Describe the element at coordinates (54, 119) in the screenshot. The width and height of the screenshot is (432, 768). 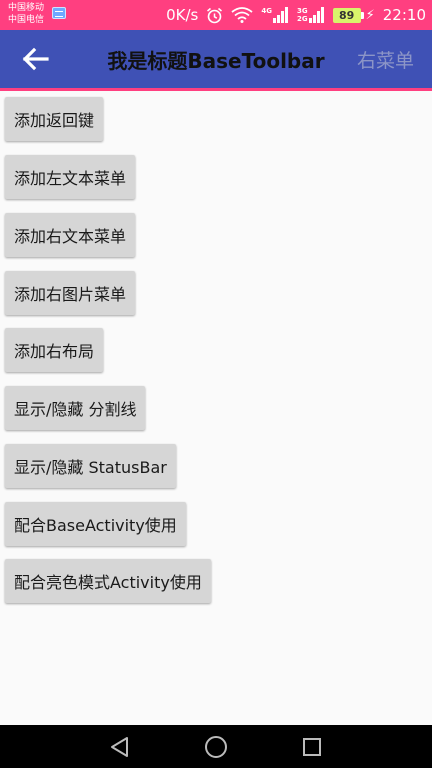
I see `add-back-button-button: 添加返回键` at that location.